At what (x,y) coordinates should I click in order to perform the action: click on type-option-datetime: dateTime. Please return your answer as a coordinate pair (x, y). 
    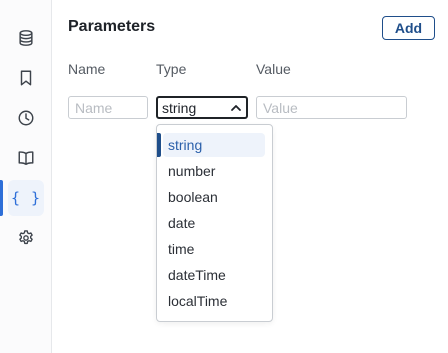
    Looking at the image, I should click on (214, 275).